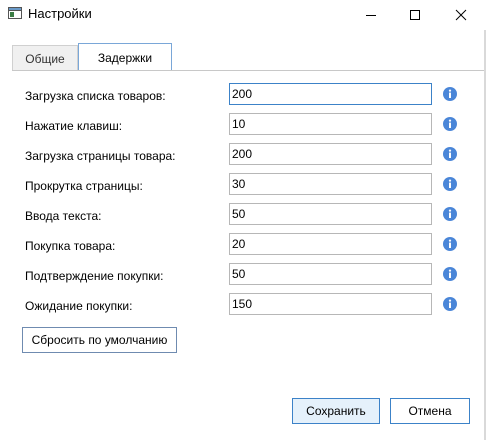  Describe the element at coordinates (330, 124) in the screenshot. I see `key-press-input` at that location.